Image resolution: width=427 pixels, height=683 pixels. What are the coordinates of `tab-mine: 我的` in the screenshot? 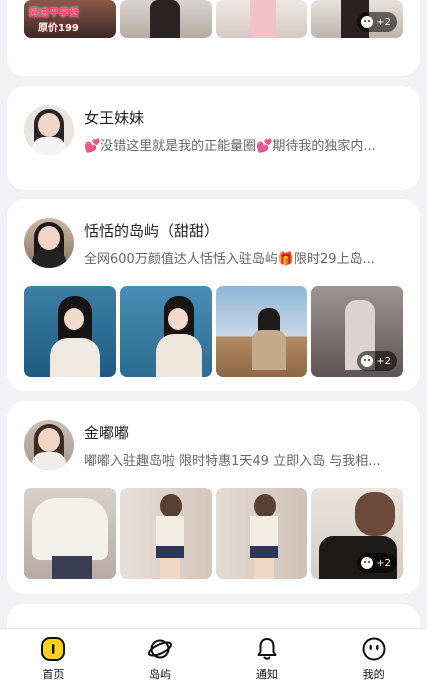 It's located at (373, 656).